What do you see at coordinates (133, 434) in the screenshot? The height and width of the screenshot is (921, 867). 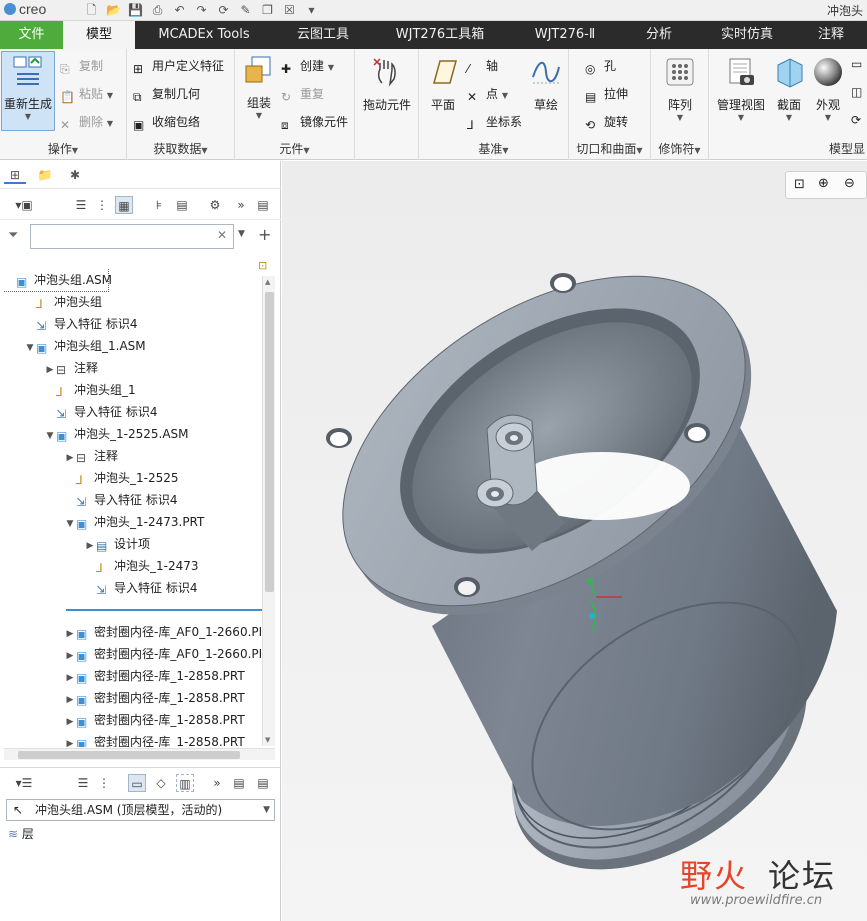 I see `tree-node: ▼ ▣ 冲泡头_1-2525.ASM` at bounding box center [133, 434].